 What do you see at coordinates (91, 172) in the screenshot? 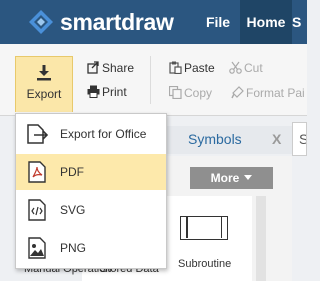
I see `export-pdf-item: PDF` at bounding box center [91, 172].